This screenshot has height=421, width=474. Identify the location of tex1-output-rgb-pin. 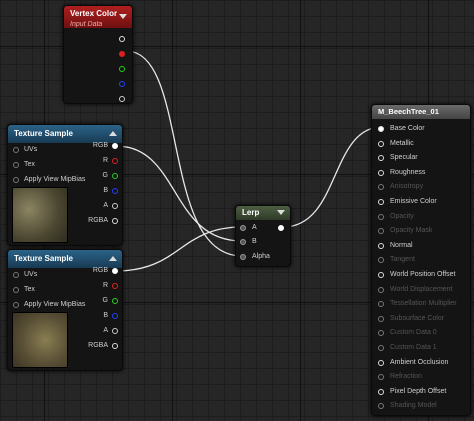
(115, 146).